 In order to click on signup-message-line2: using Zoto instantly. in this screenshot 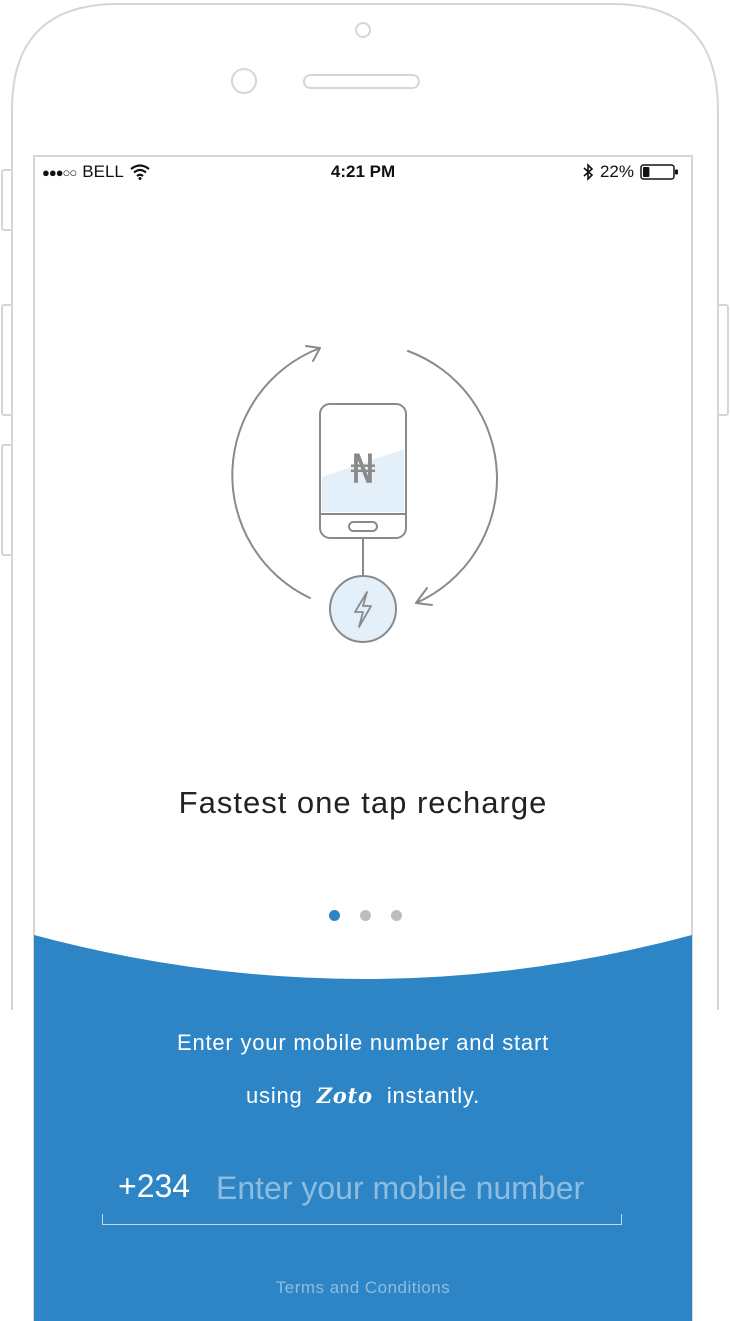, I will do `click(363, 1096)`.